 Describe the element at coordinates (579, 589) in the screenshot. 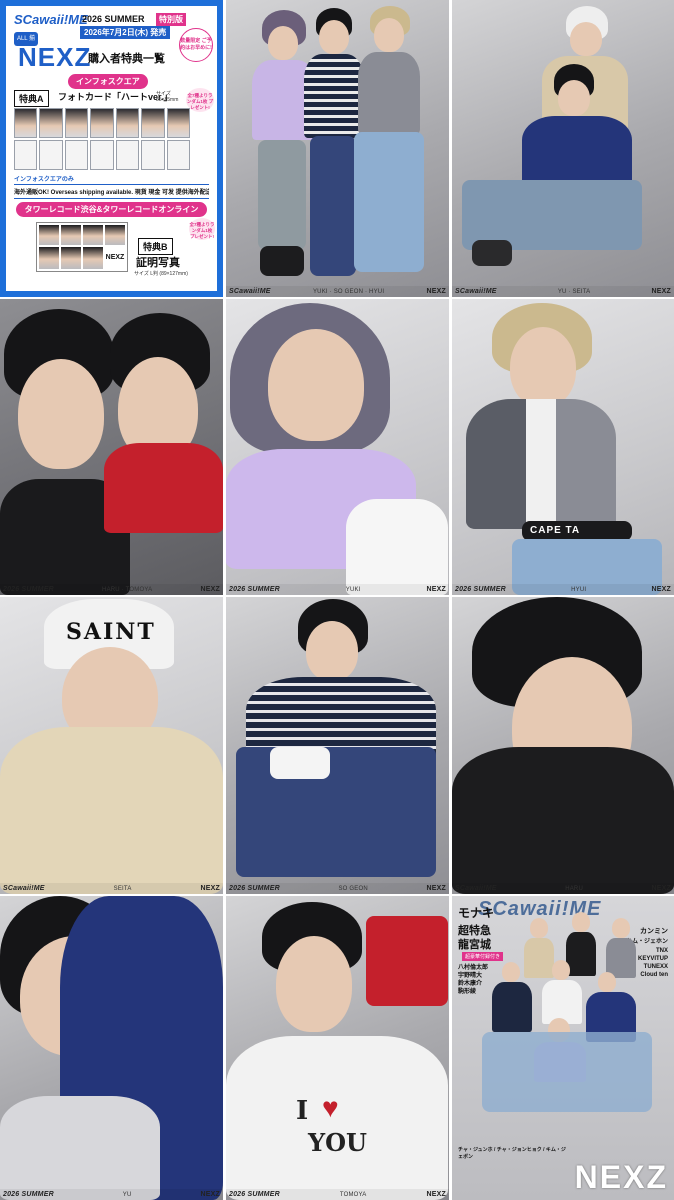

I see `member-names: HYUI` at that location.